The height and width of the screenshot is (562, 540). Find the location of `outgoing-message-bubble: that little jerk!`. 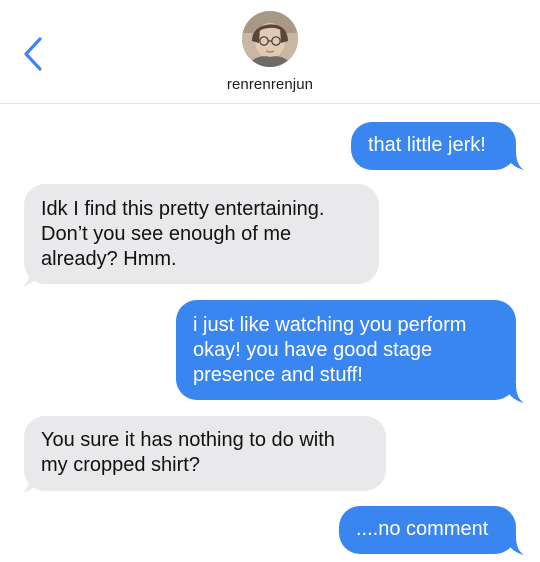

outgoing-message-bubble: that little jerk! is located at coordinates (433, 146).